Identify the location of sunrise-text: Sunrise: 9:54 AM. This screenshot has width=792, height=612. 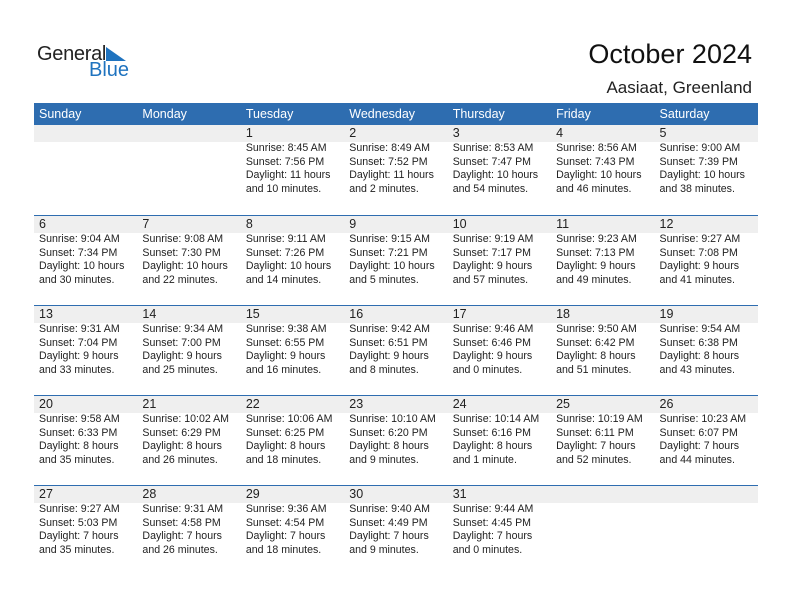
(700, 329).